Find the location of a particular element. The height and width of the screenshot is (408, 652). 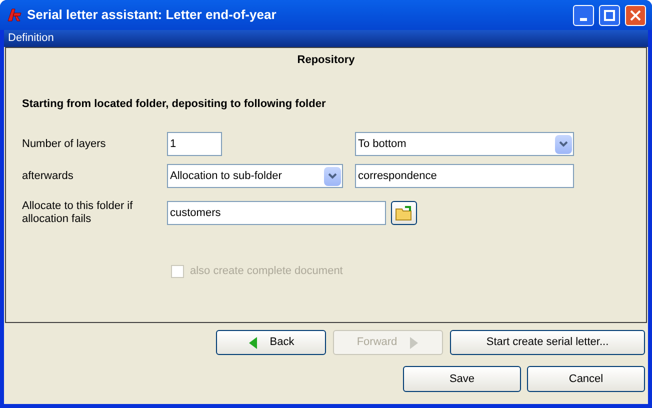

close-button is located at coordinates (635, 15).